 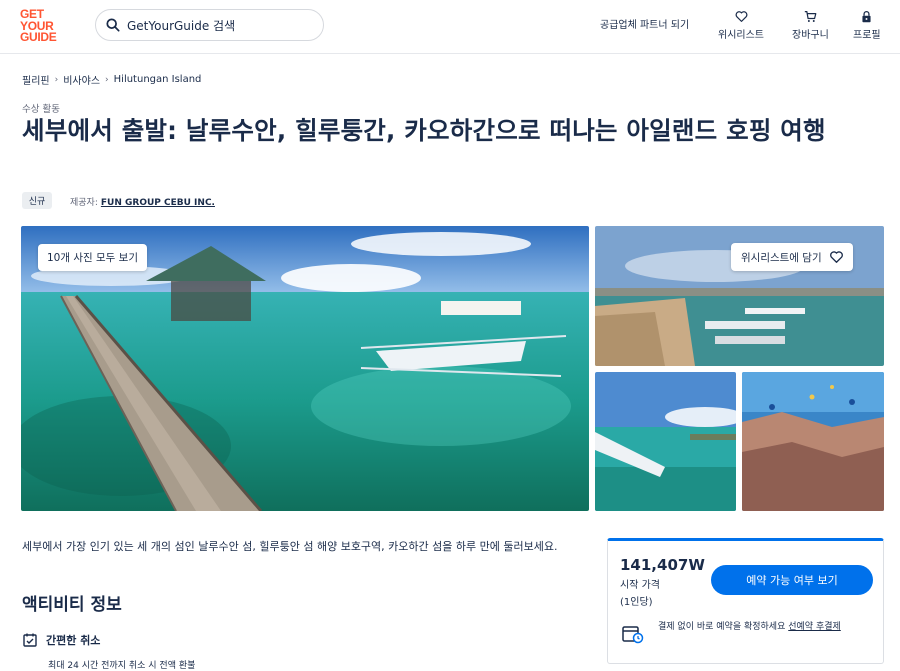 I want to click on free-cancellation-feature: 간편한 취소, so click(x=61, y=640).